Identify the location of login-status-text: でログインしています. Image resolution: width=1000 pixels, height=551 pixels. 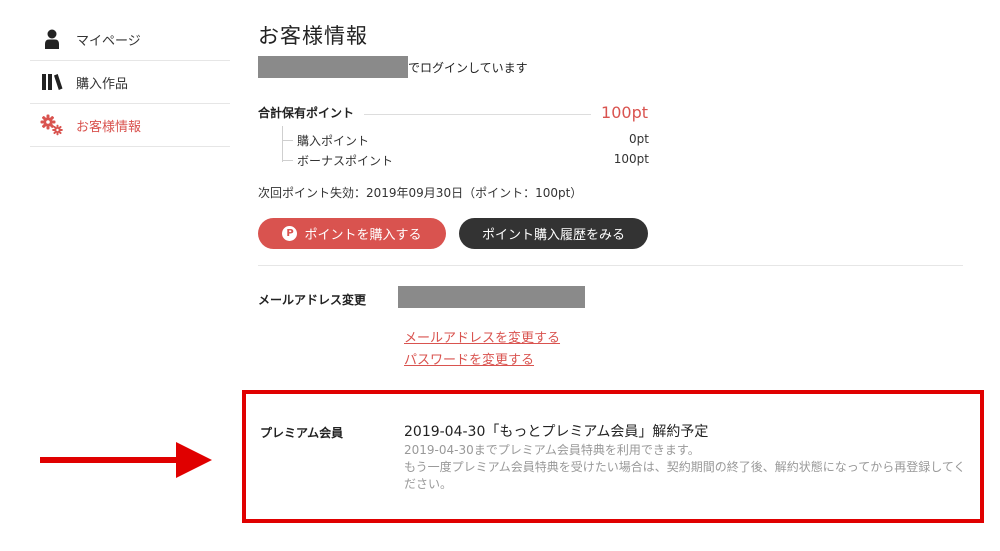
(468, 67).